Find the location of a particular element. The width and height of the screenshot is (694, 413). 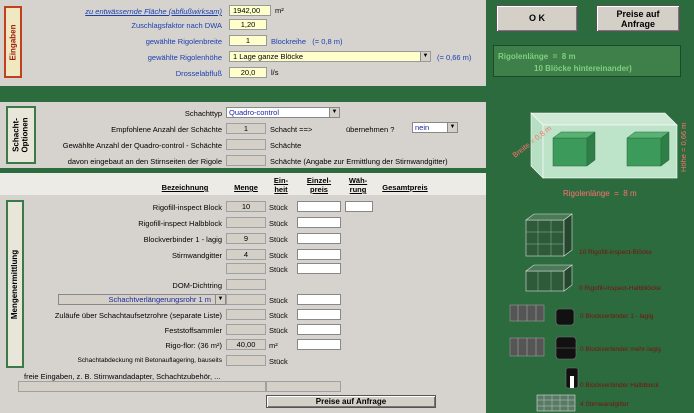

area-label: zu entwässernde Fläche (abflußwirksam) is located at coordinates (153, 11).